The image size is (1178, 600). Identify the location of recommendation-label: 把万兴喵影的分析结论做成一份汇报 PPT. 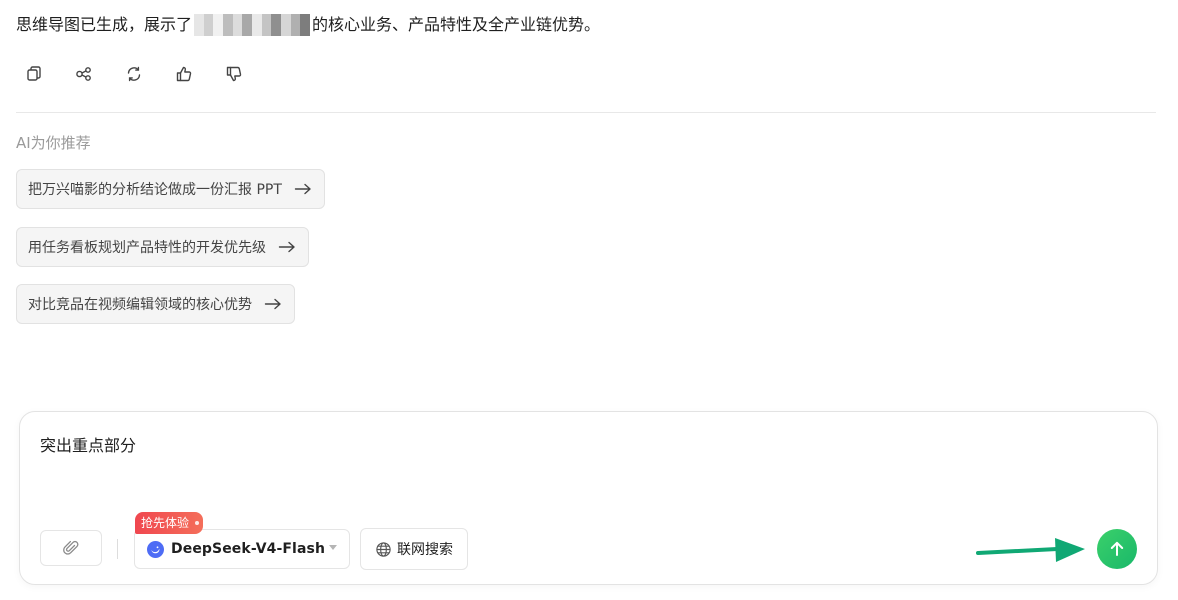
(155, 190).